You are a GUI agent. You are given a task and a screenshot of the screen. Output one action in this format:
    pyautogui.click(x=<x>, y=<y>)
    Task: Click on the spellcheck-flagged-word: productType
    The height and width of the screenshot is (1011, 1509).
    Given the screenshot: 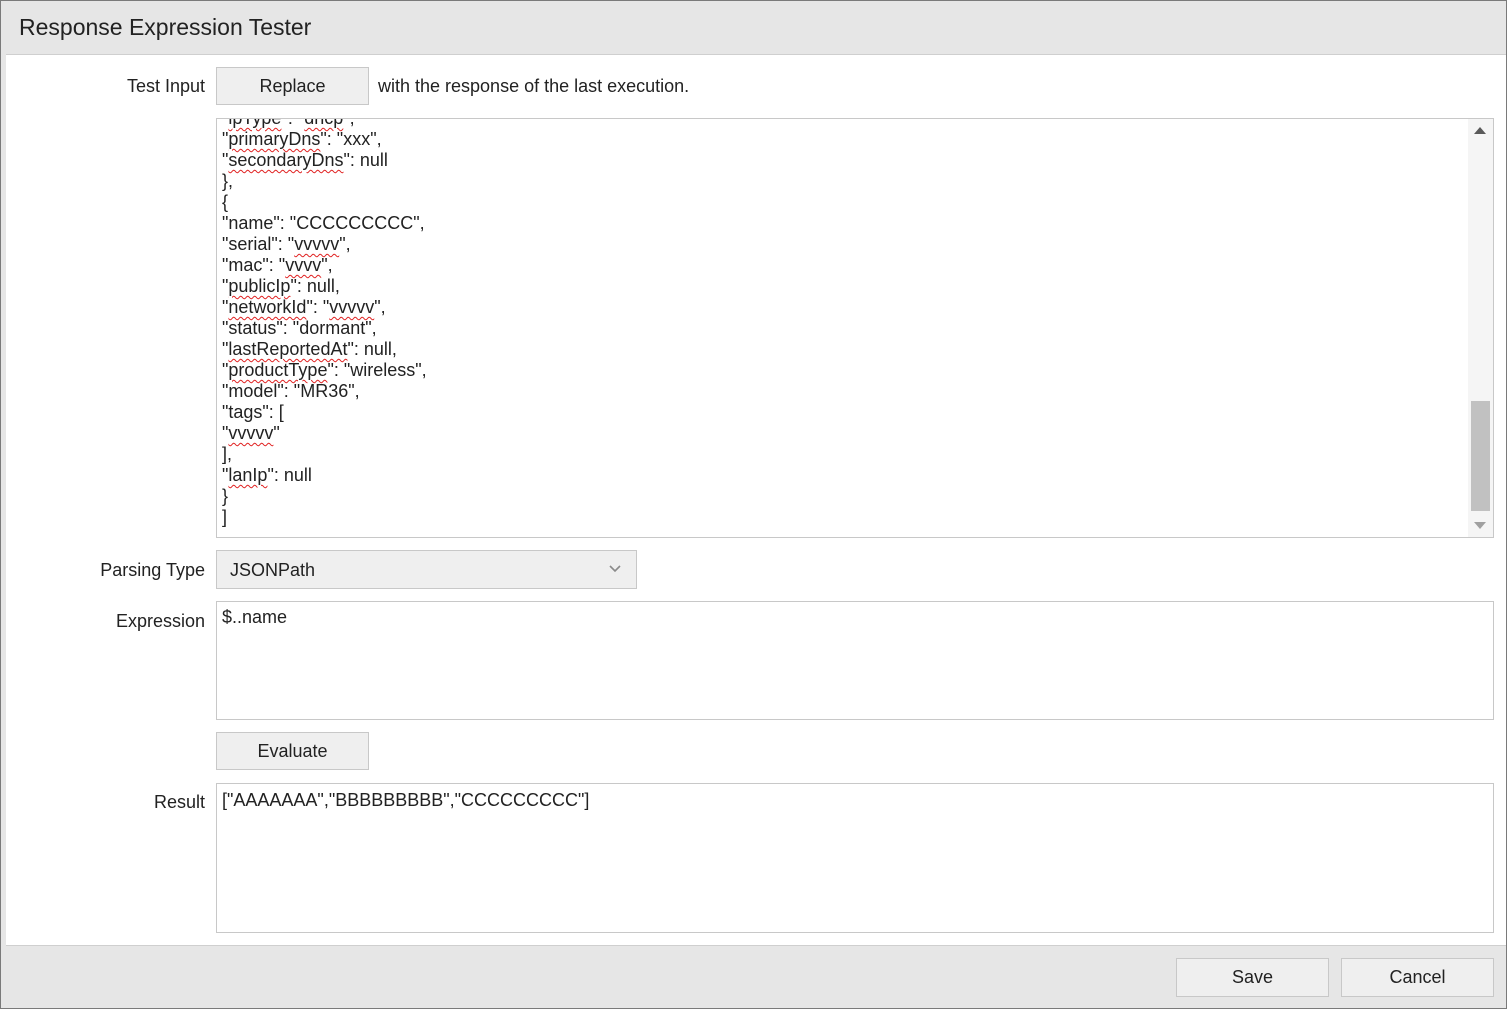 What is the action you would take?
    pyautogui.click(x=278, y=370)
    